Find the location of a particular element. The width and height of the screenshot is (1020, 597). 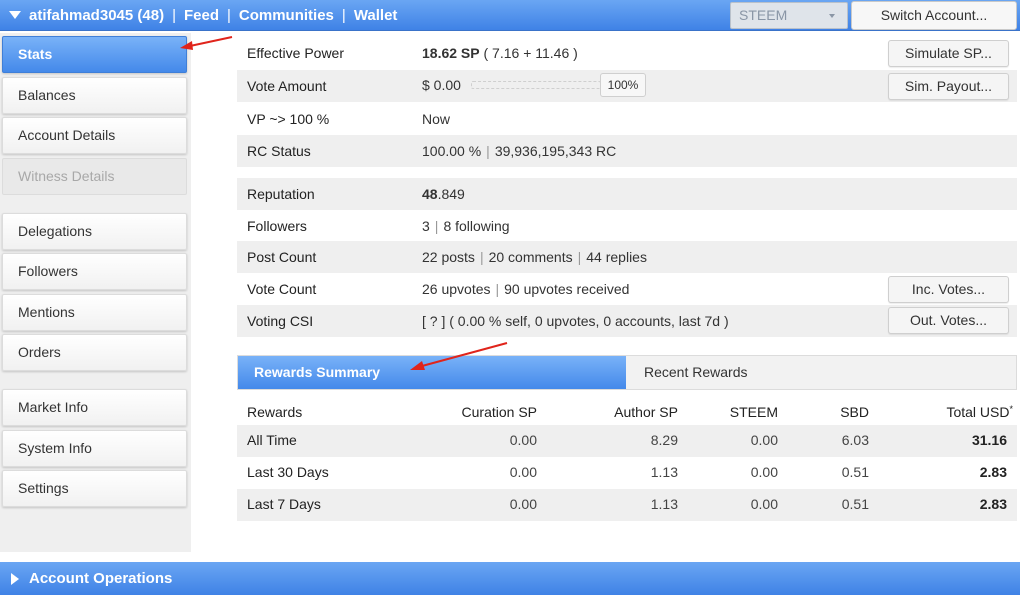

chevron-down-icon is located at coordinates (832, 16).